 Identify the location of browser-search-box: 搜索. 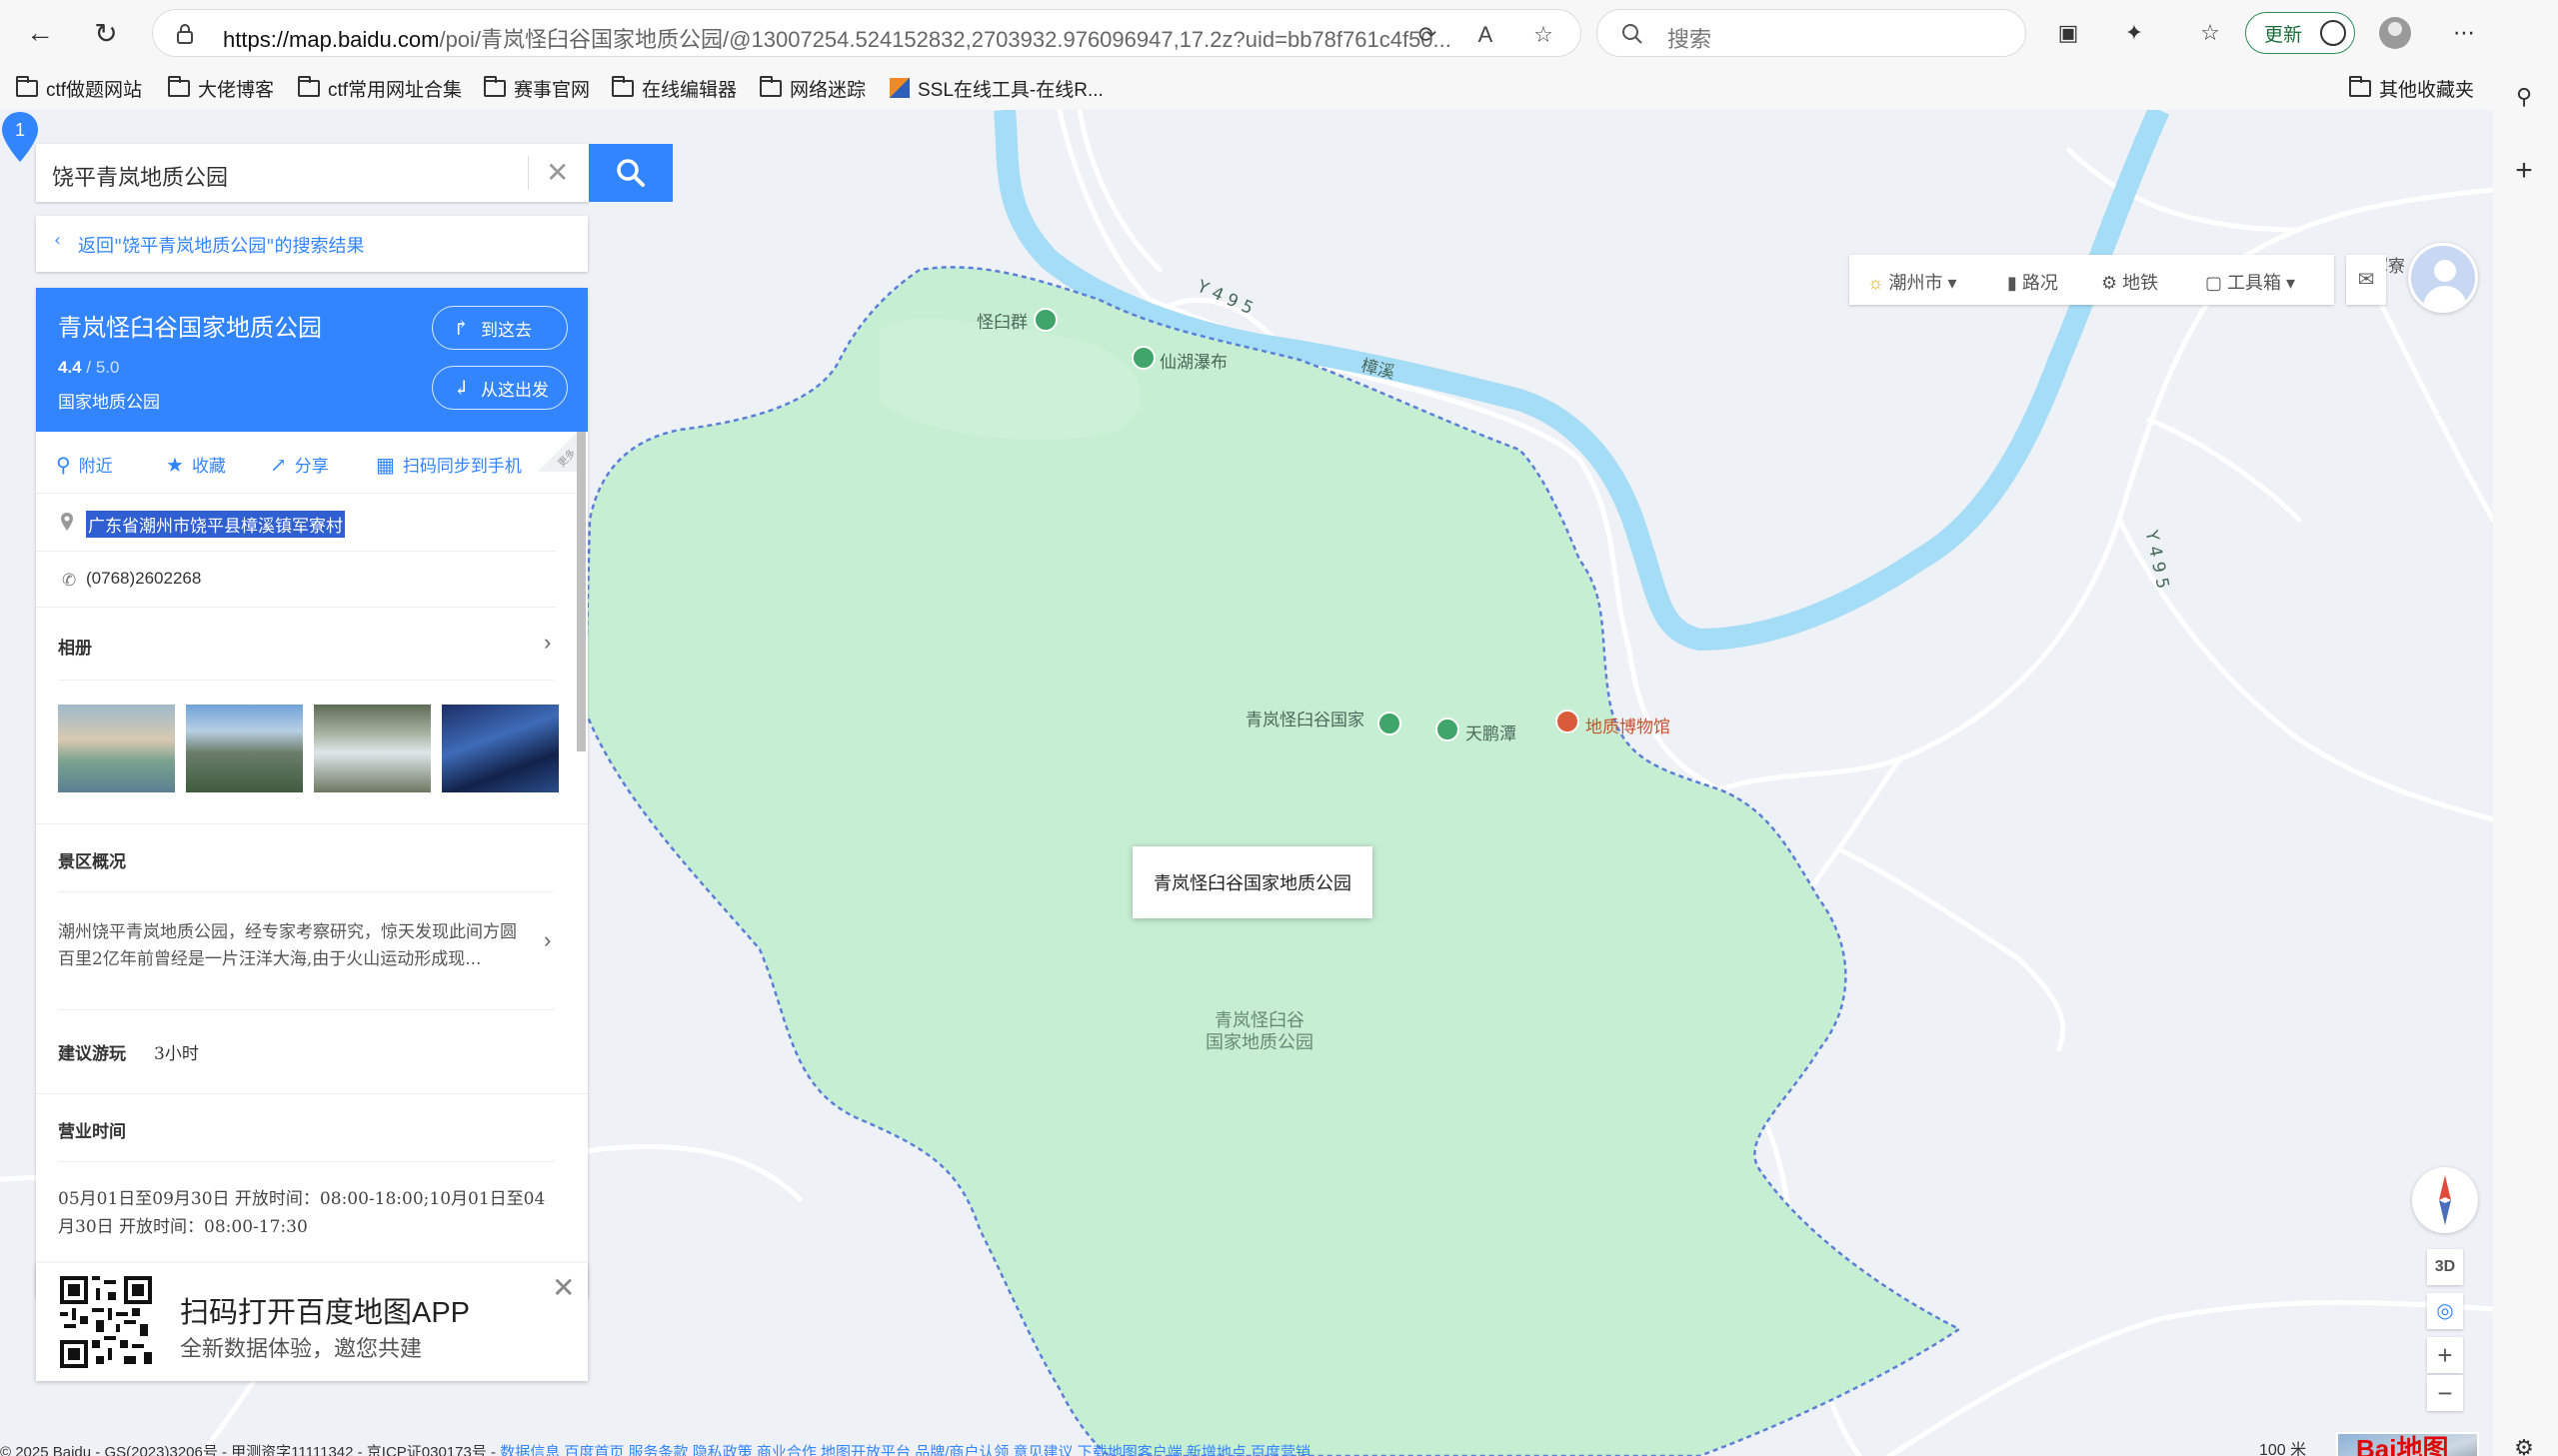
(1811, 33).